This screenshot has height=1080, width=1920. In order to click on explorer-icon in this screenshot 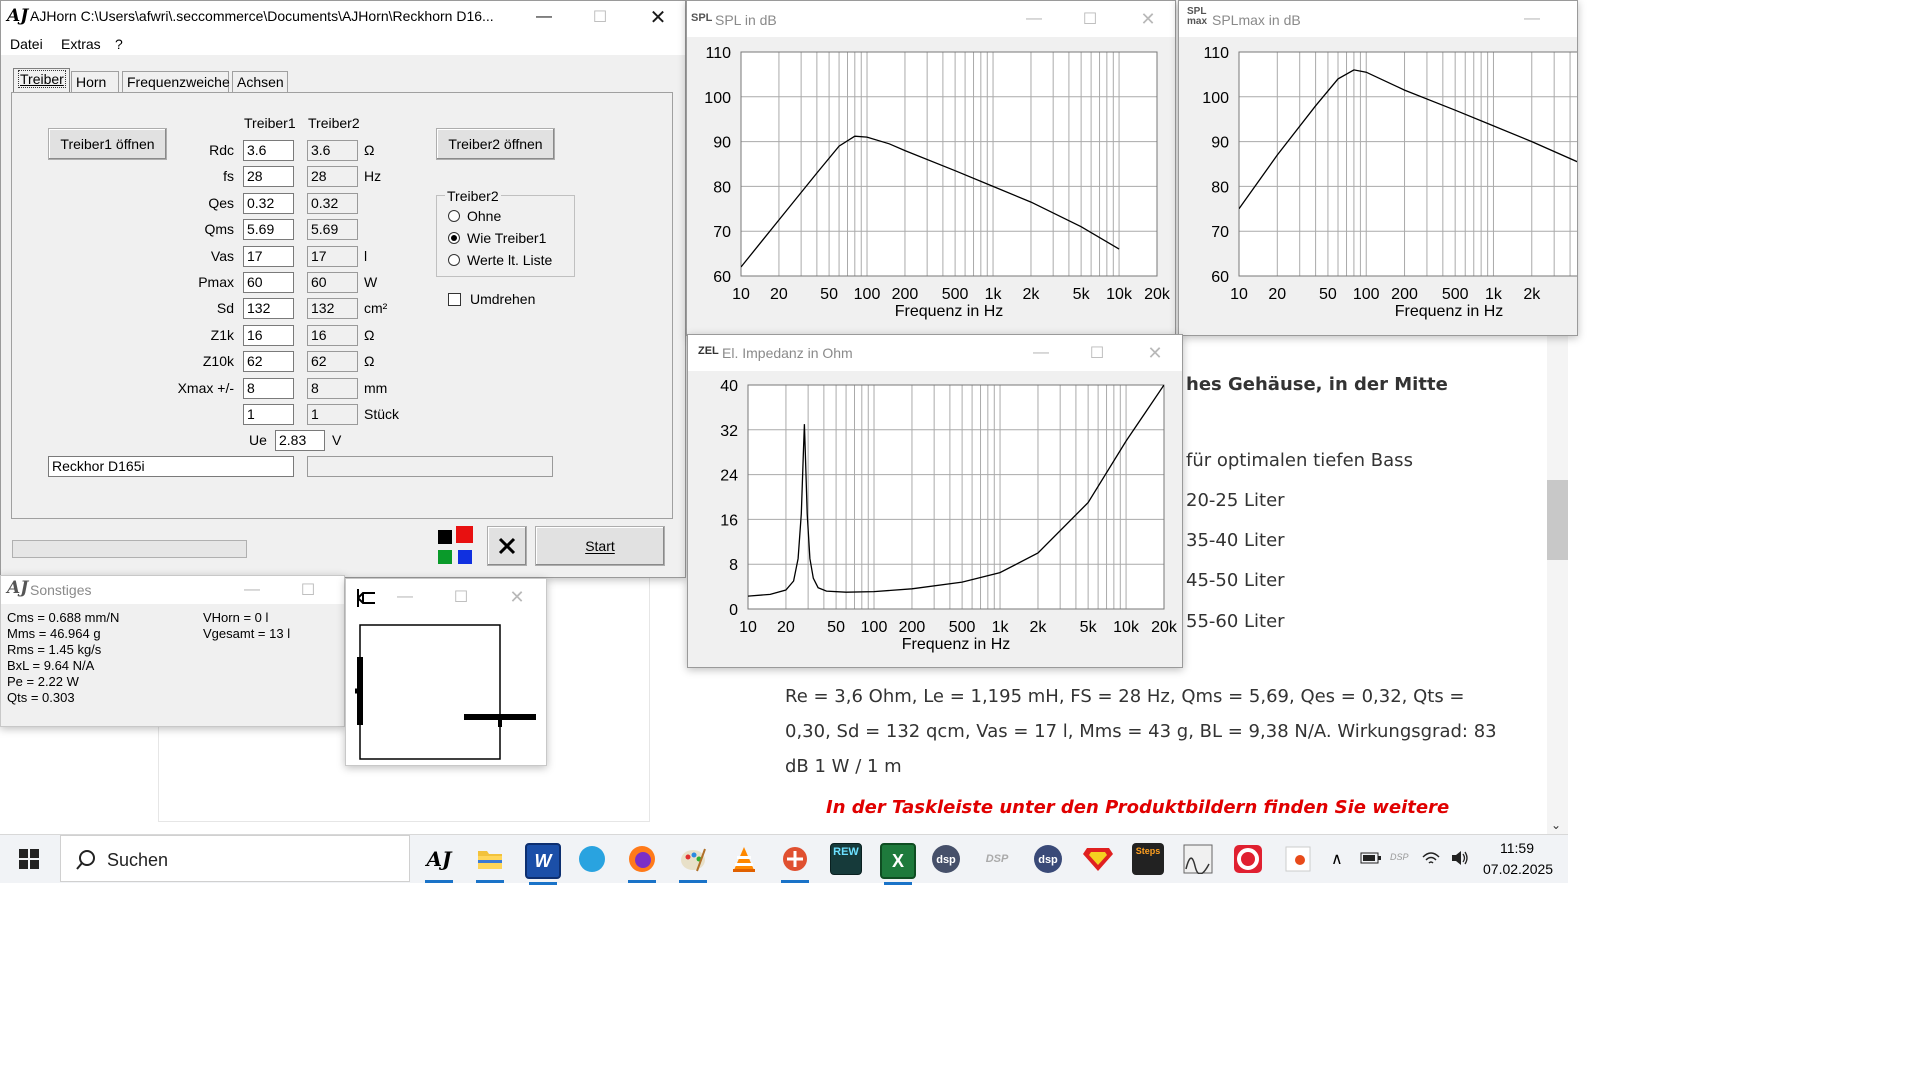, I will do `click(490, 863)`.